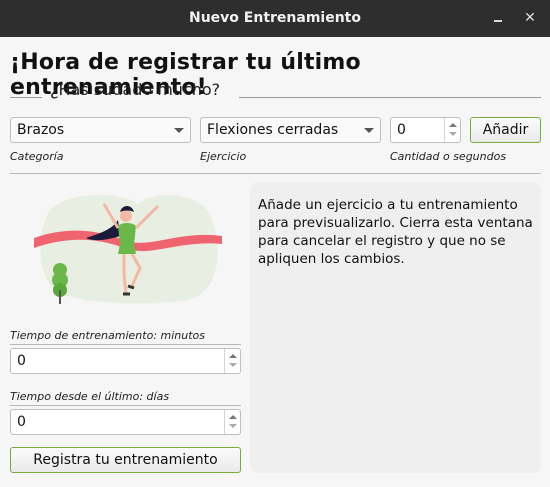 This screenshot has width=550, height=487. Describe the element at coordinates (125, 344) in the screenshot. I see `minutes-rule` at that location.